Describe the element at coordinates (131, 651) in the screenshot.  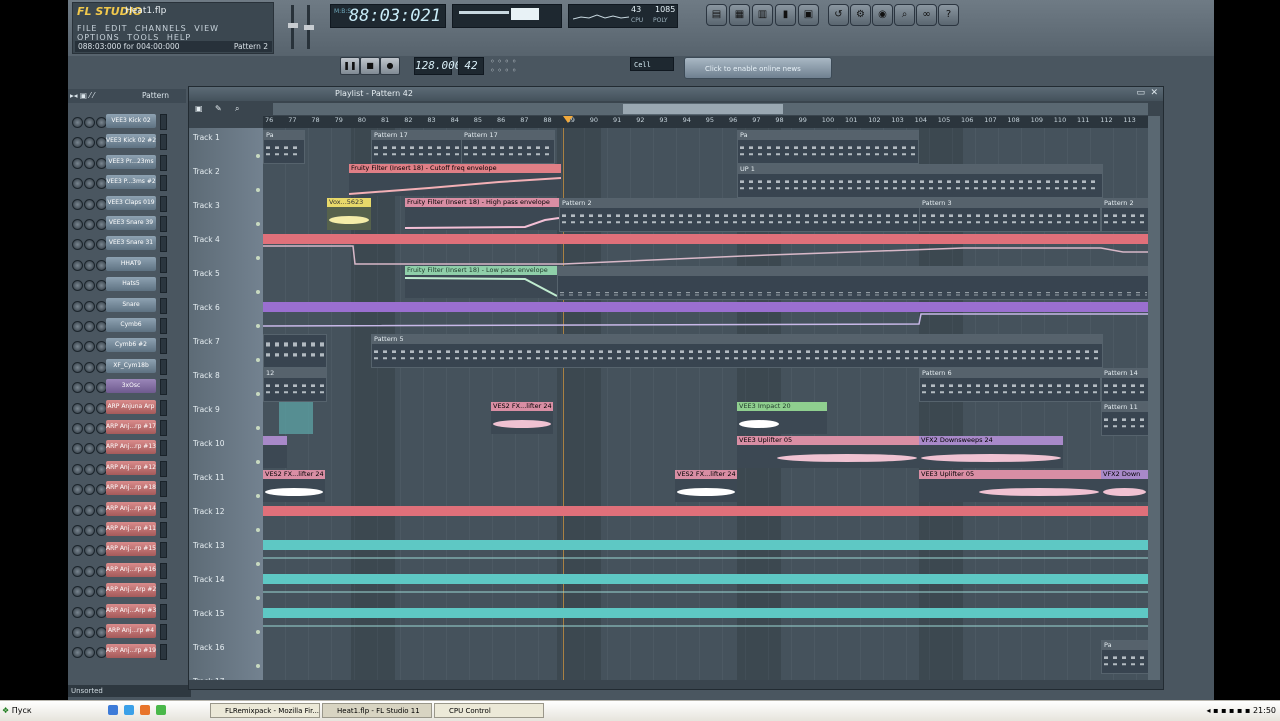
I see `channel-button: ARP Anj...rp #19` at that location.